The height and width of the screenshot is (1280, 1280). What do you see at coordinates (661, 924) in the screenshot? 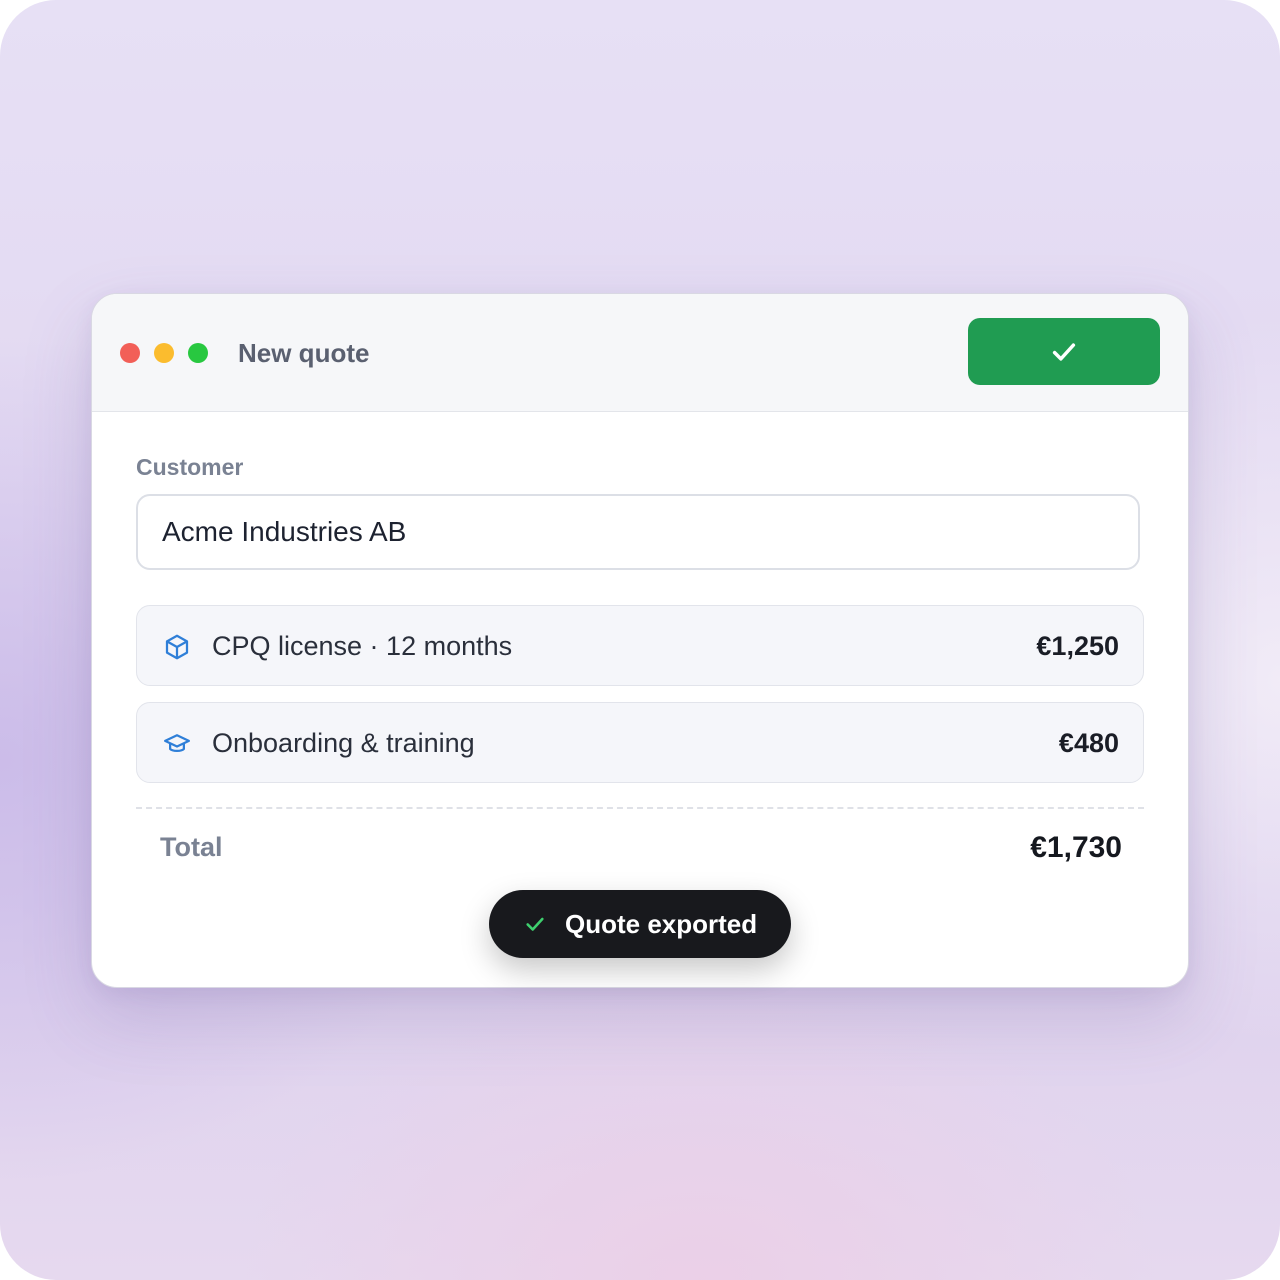
I see `toast-message: Quote exported` at bounding box center [661, 924].